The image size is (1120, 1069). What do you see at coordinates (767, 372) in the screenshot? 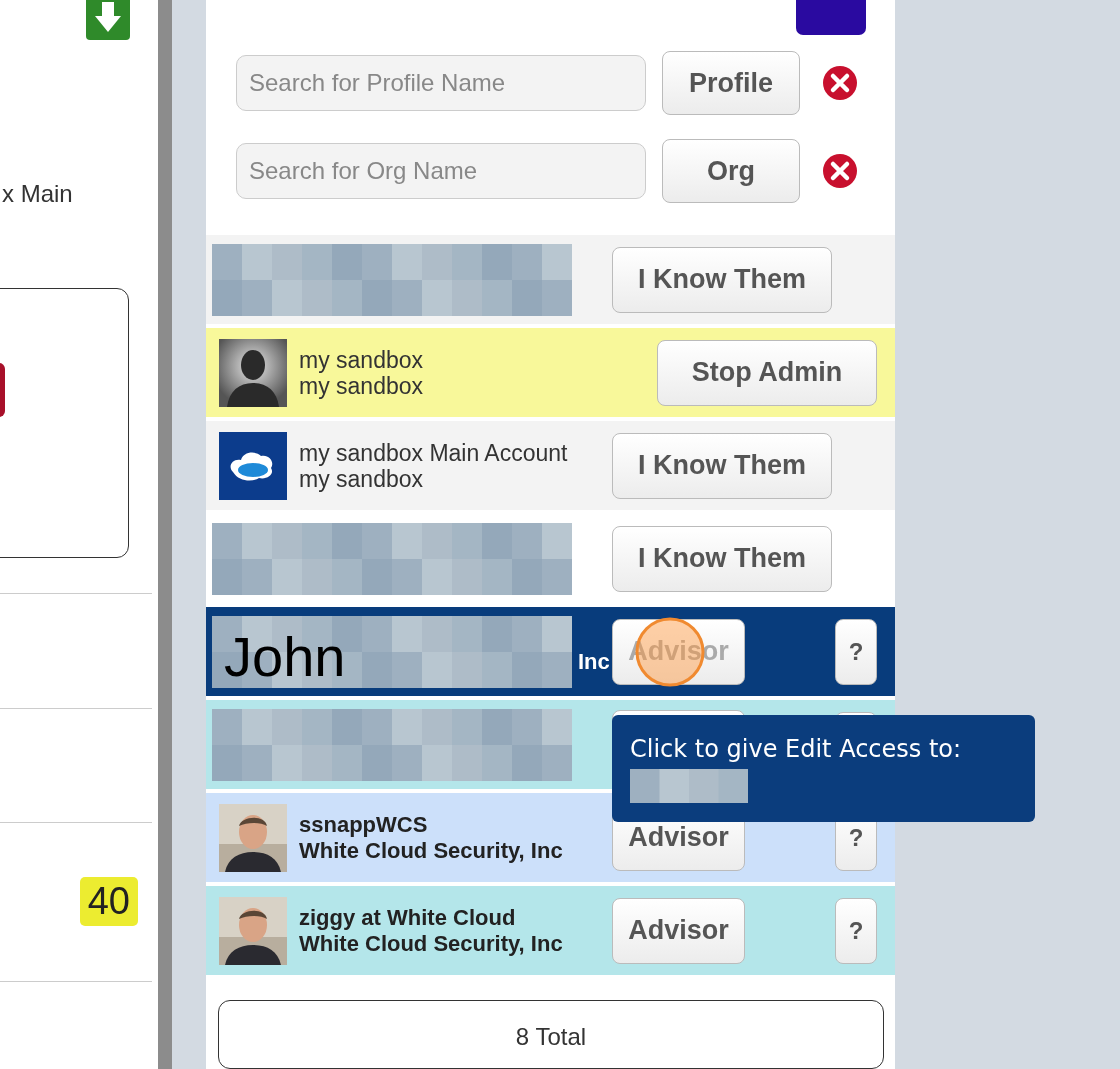
I see `action-button: Stop Admin` at bounding box center [767, 372].